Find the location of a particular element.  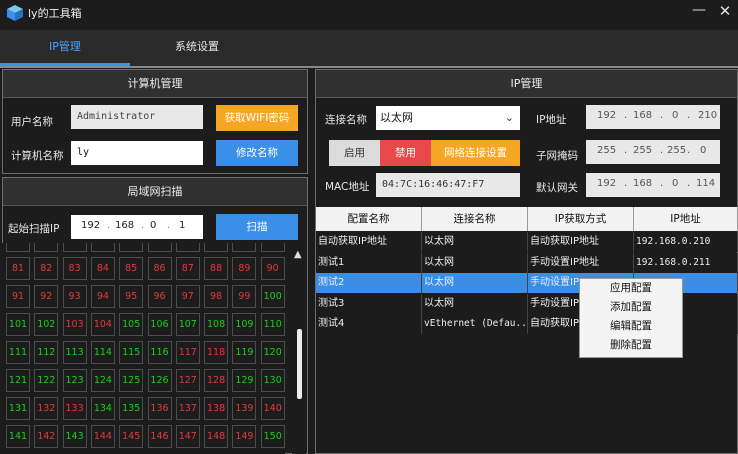

ip-cell: 121 is located at coordinates (18, 380).